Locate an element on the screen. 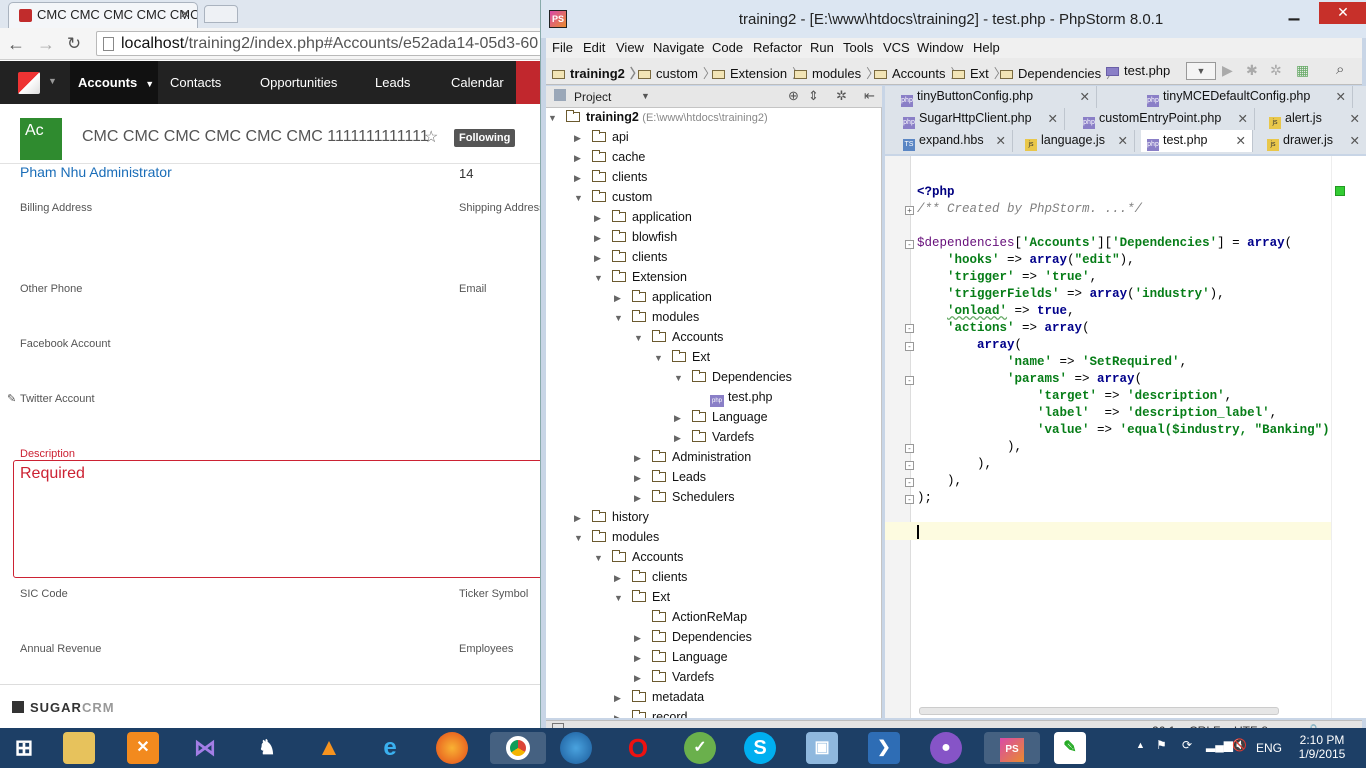 The image size is (1366, 772). menu-run: Run is located at coordinates (822, 47).